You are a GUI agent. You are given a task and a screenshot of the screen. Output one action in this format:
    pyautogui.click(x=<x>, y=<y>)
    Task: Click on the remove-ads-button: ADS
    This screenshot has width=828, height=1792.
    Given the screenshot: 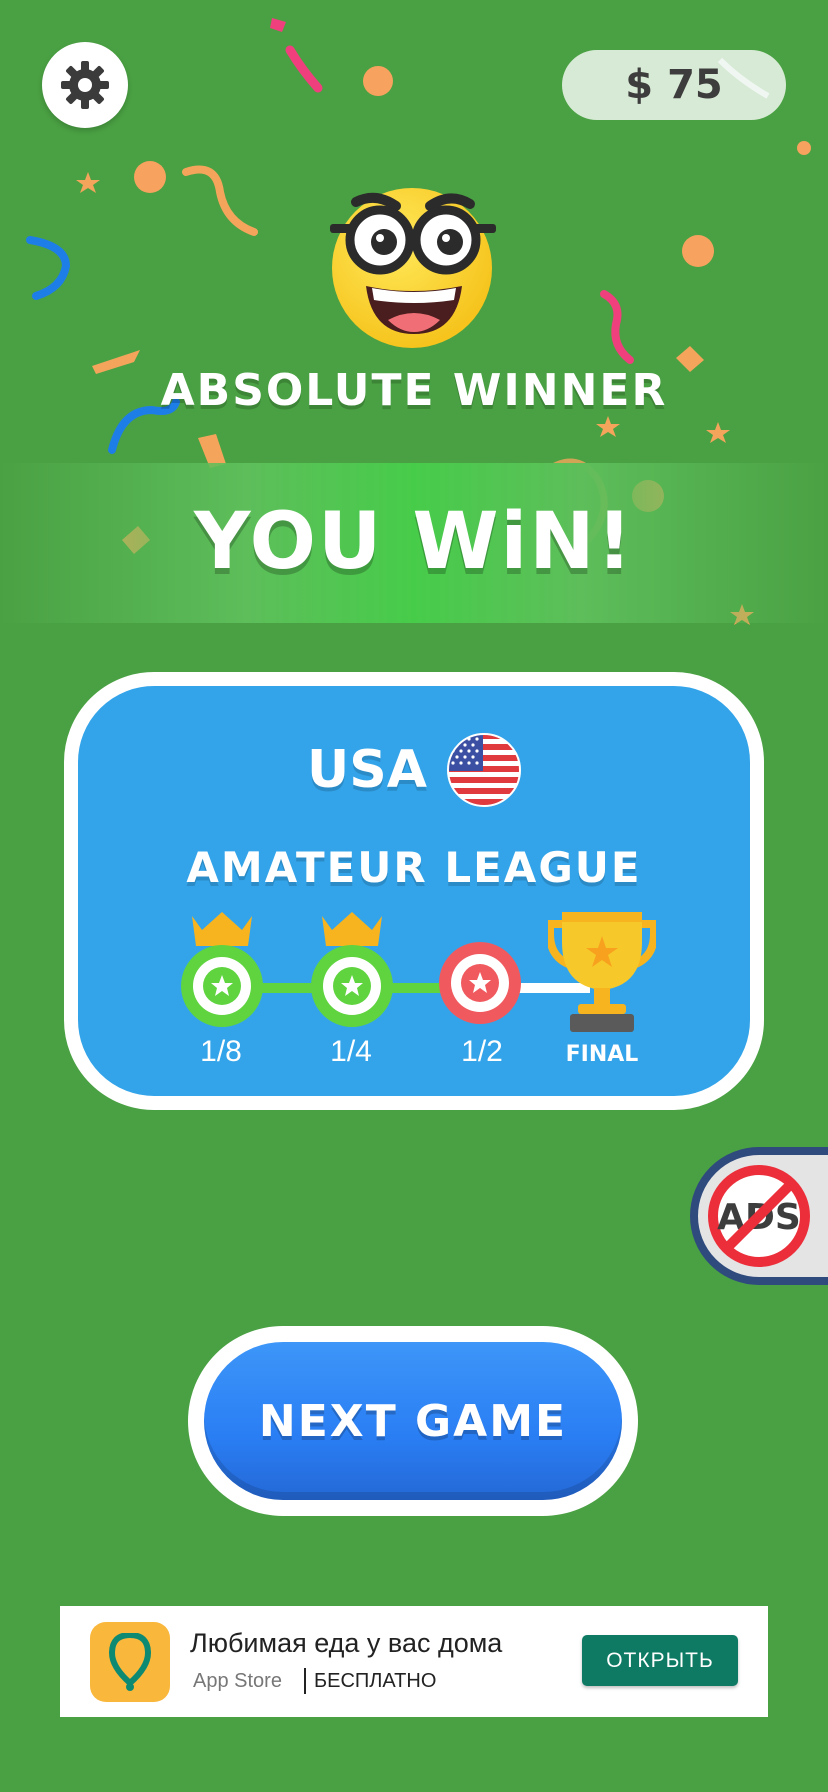 What is the action you would take?
    pyautogui.click(x=759, y=1216)
    